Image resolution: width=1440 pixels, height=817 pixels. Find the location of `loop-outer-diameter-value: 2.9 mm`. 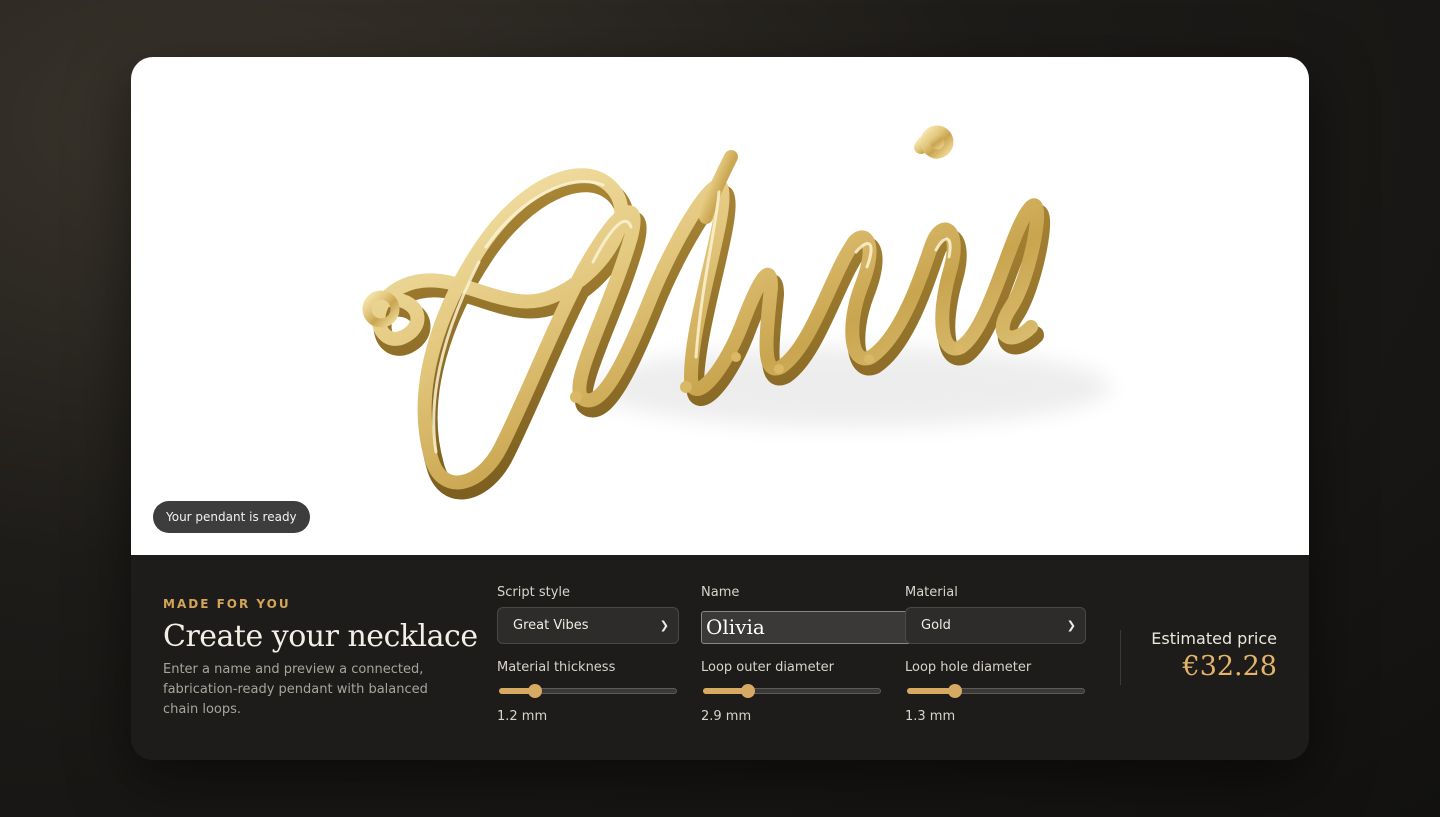

loop-outer-diameter-value: 2.9 mm is located at coordinates (726, 716).